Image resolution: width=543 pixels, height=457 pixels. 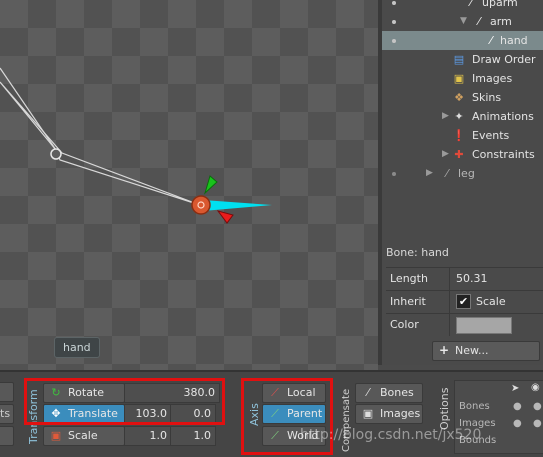 What do you see at coordinates (124, 401) in the screenshot?
I see `highlight-box-transform` at bounding box center [124, 401].